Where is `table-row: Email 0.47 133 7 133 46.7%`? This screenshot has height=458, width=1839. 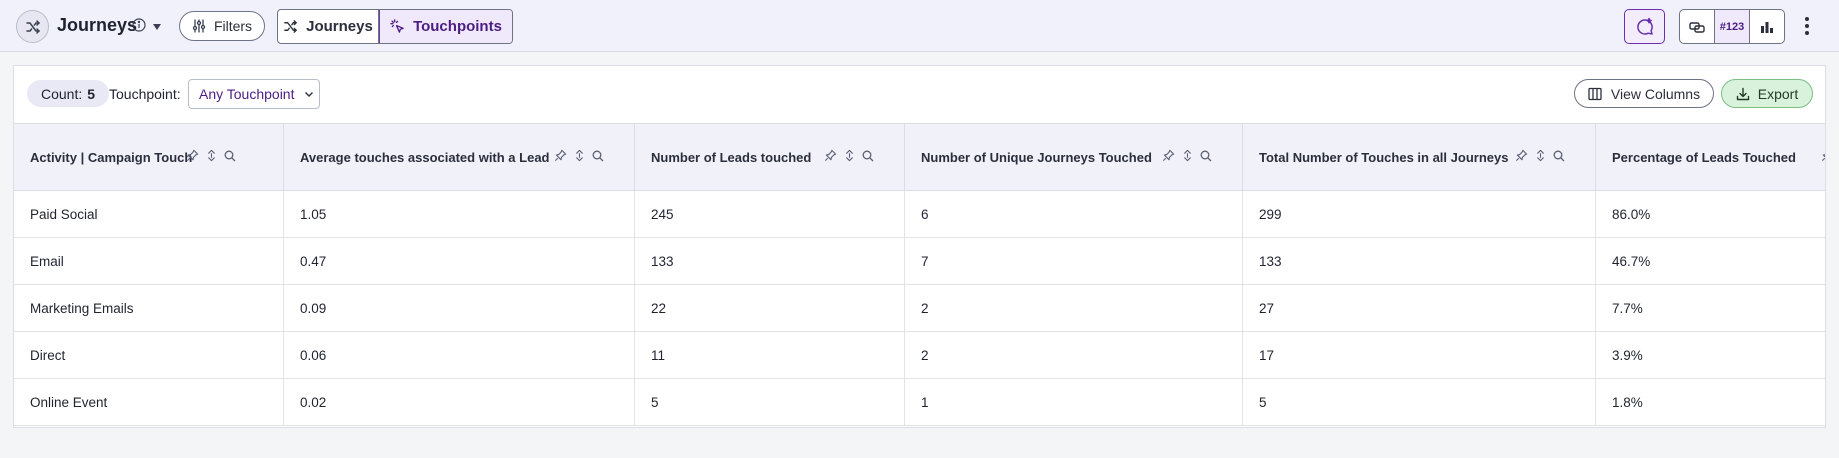 table-row: Email 0.47 133 7 133 46.7% is located at coordinates (919, 261).